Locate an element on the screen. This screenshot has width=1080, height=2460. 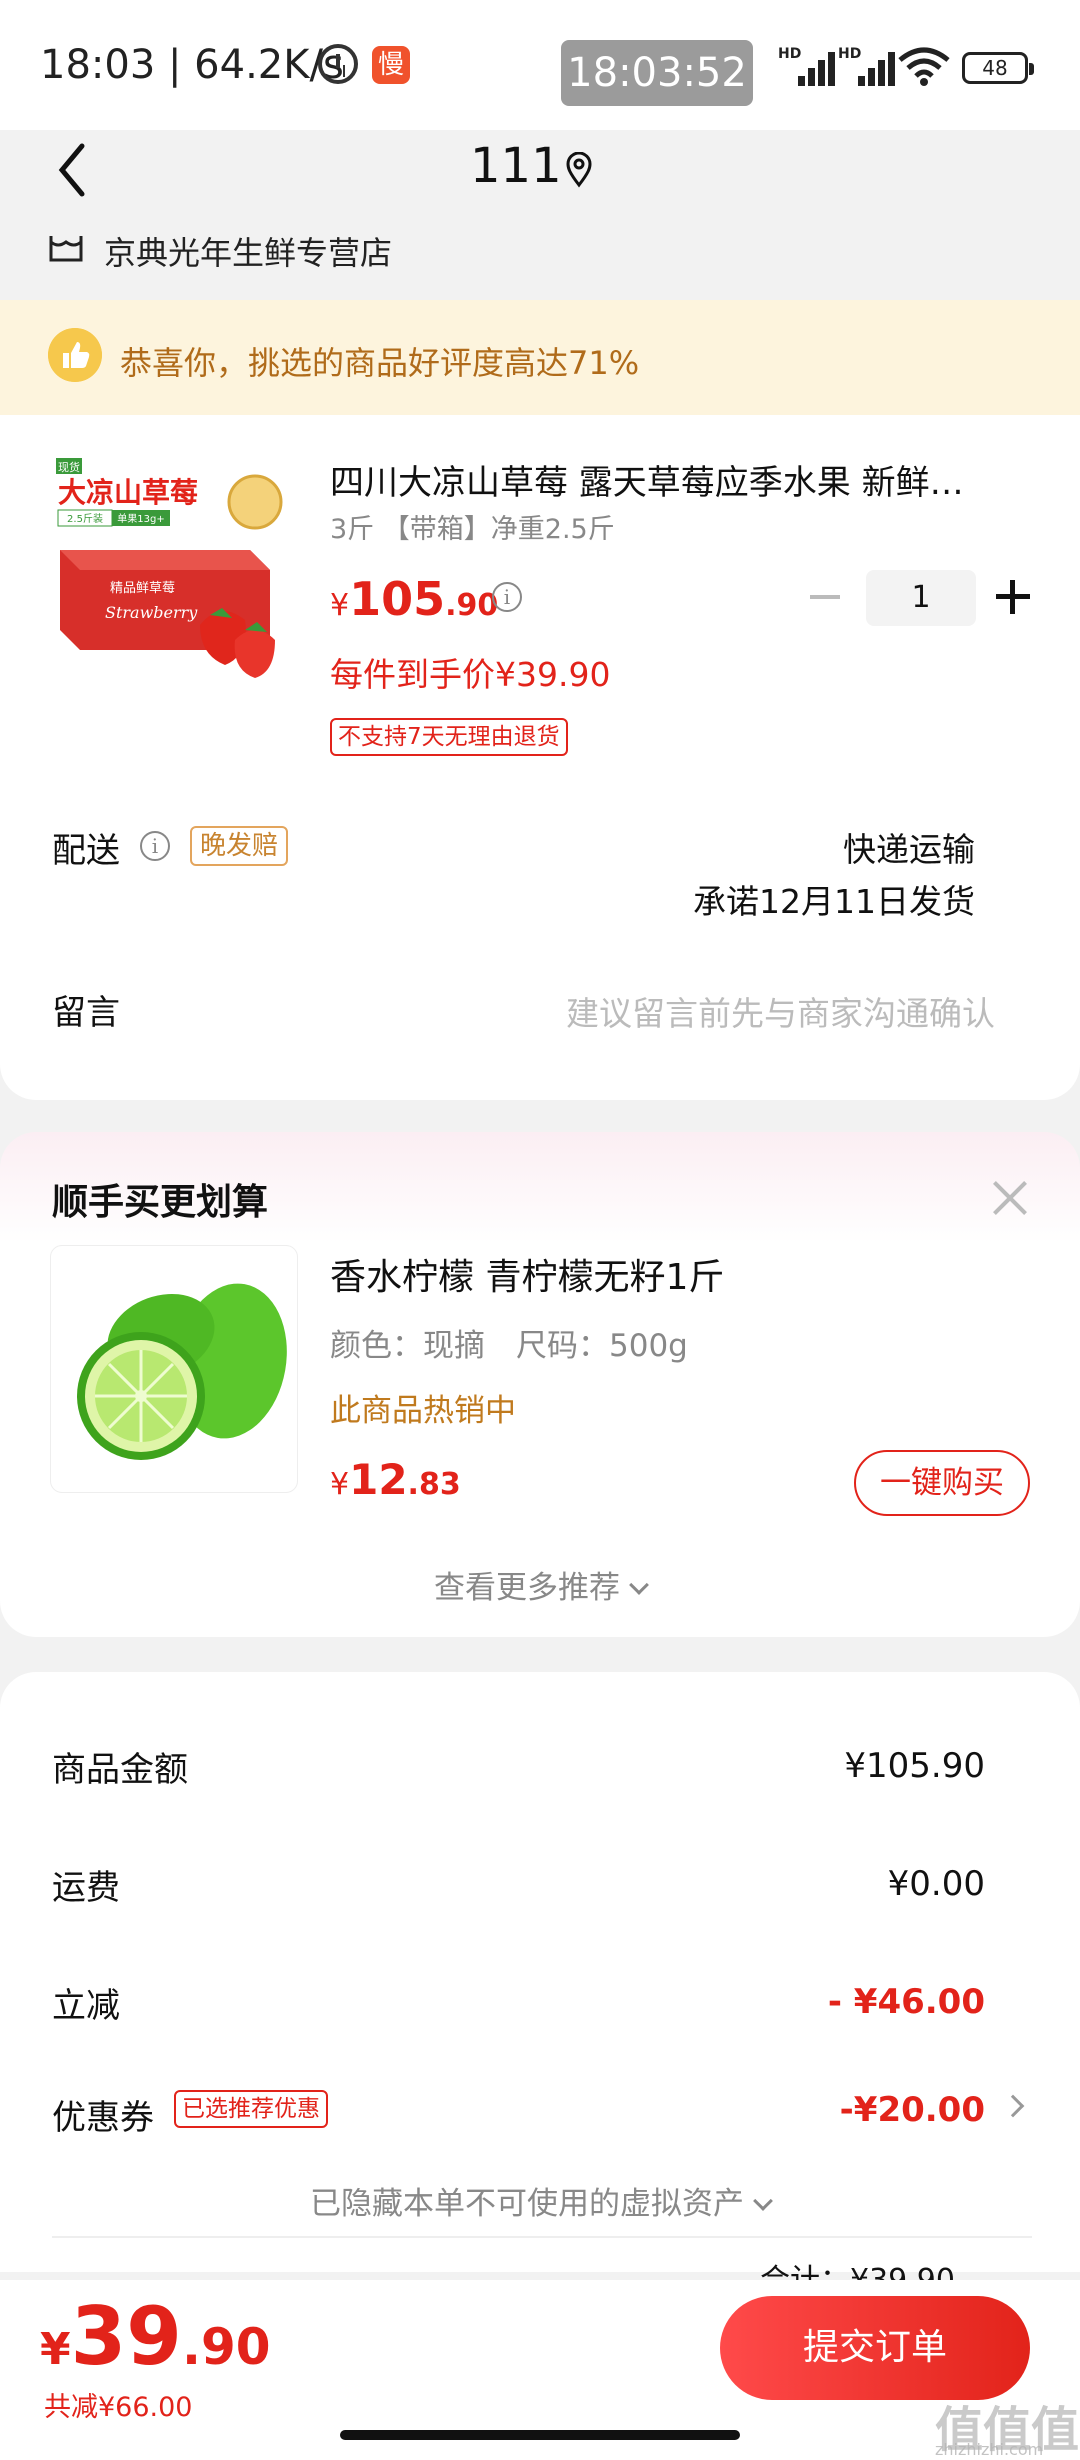
delivery-method: 快递运输 is located at coordinates (909, 847).